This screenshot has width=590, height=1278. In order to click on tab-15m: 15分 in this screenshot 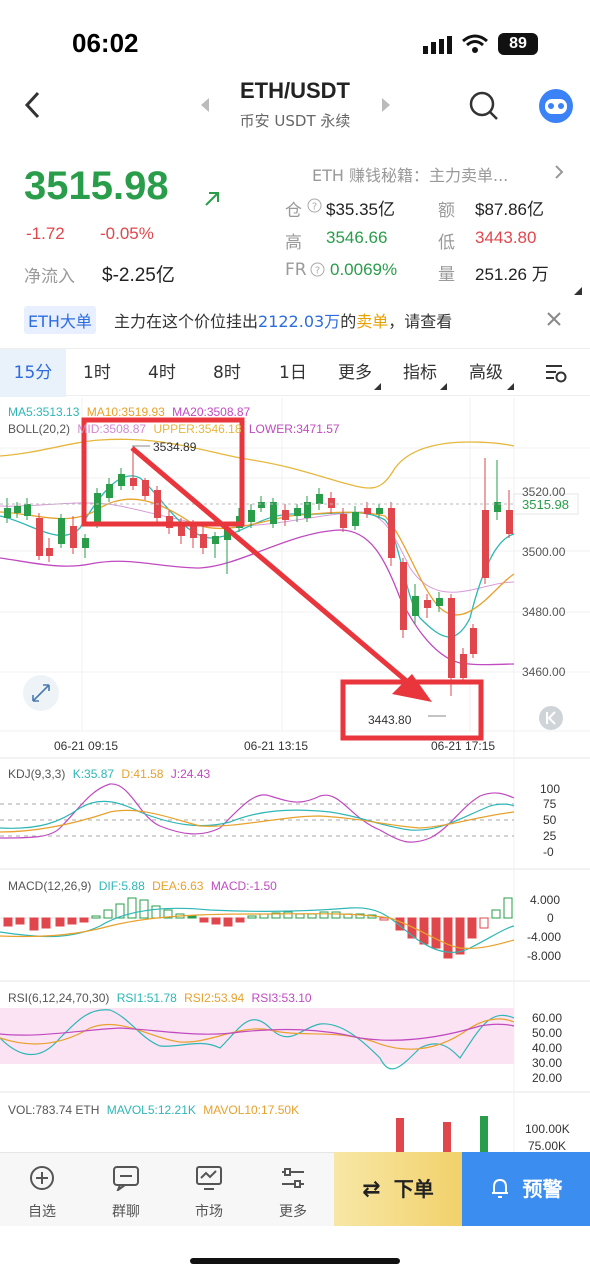, I will do `click(33, 373)`.